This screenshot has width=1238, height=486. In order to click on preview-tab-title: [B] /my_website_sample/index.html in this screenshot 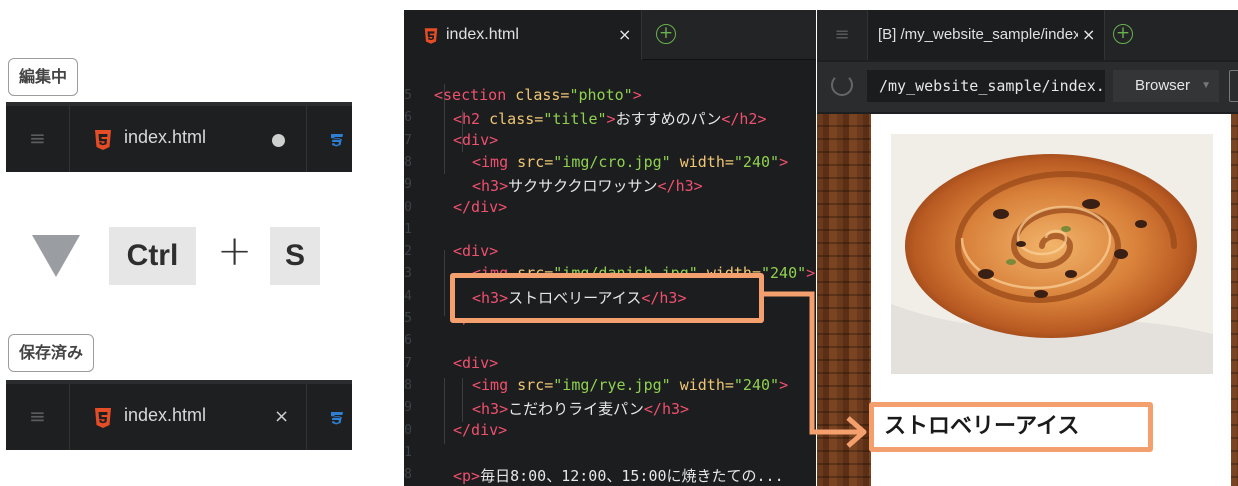, I will do `click(978, 34)`.